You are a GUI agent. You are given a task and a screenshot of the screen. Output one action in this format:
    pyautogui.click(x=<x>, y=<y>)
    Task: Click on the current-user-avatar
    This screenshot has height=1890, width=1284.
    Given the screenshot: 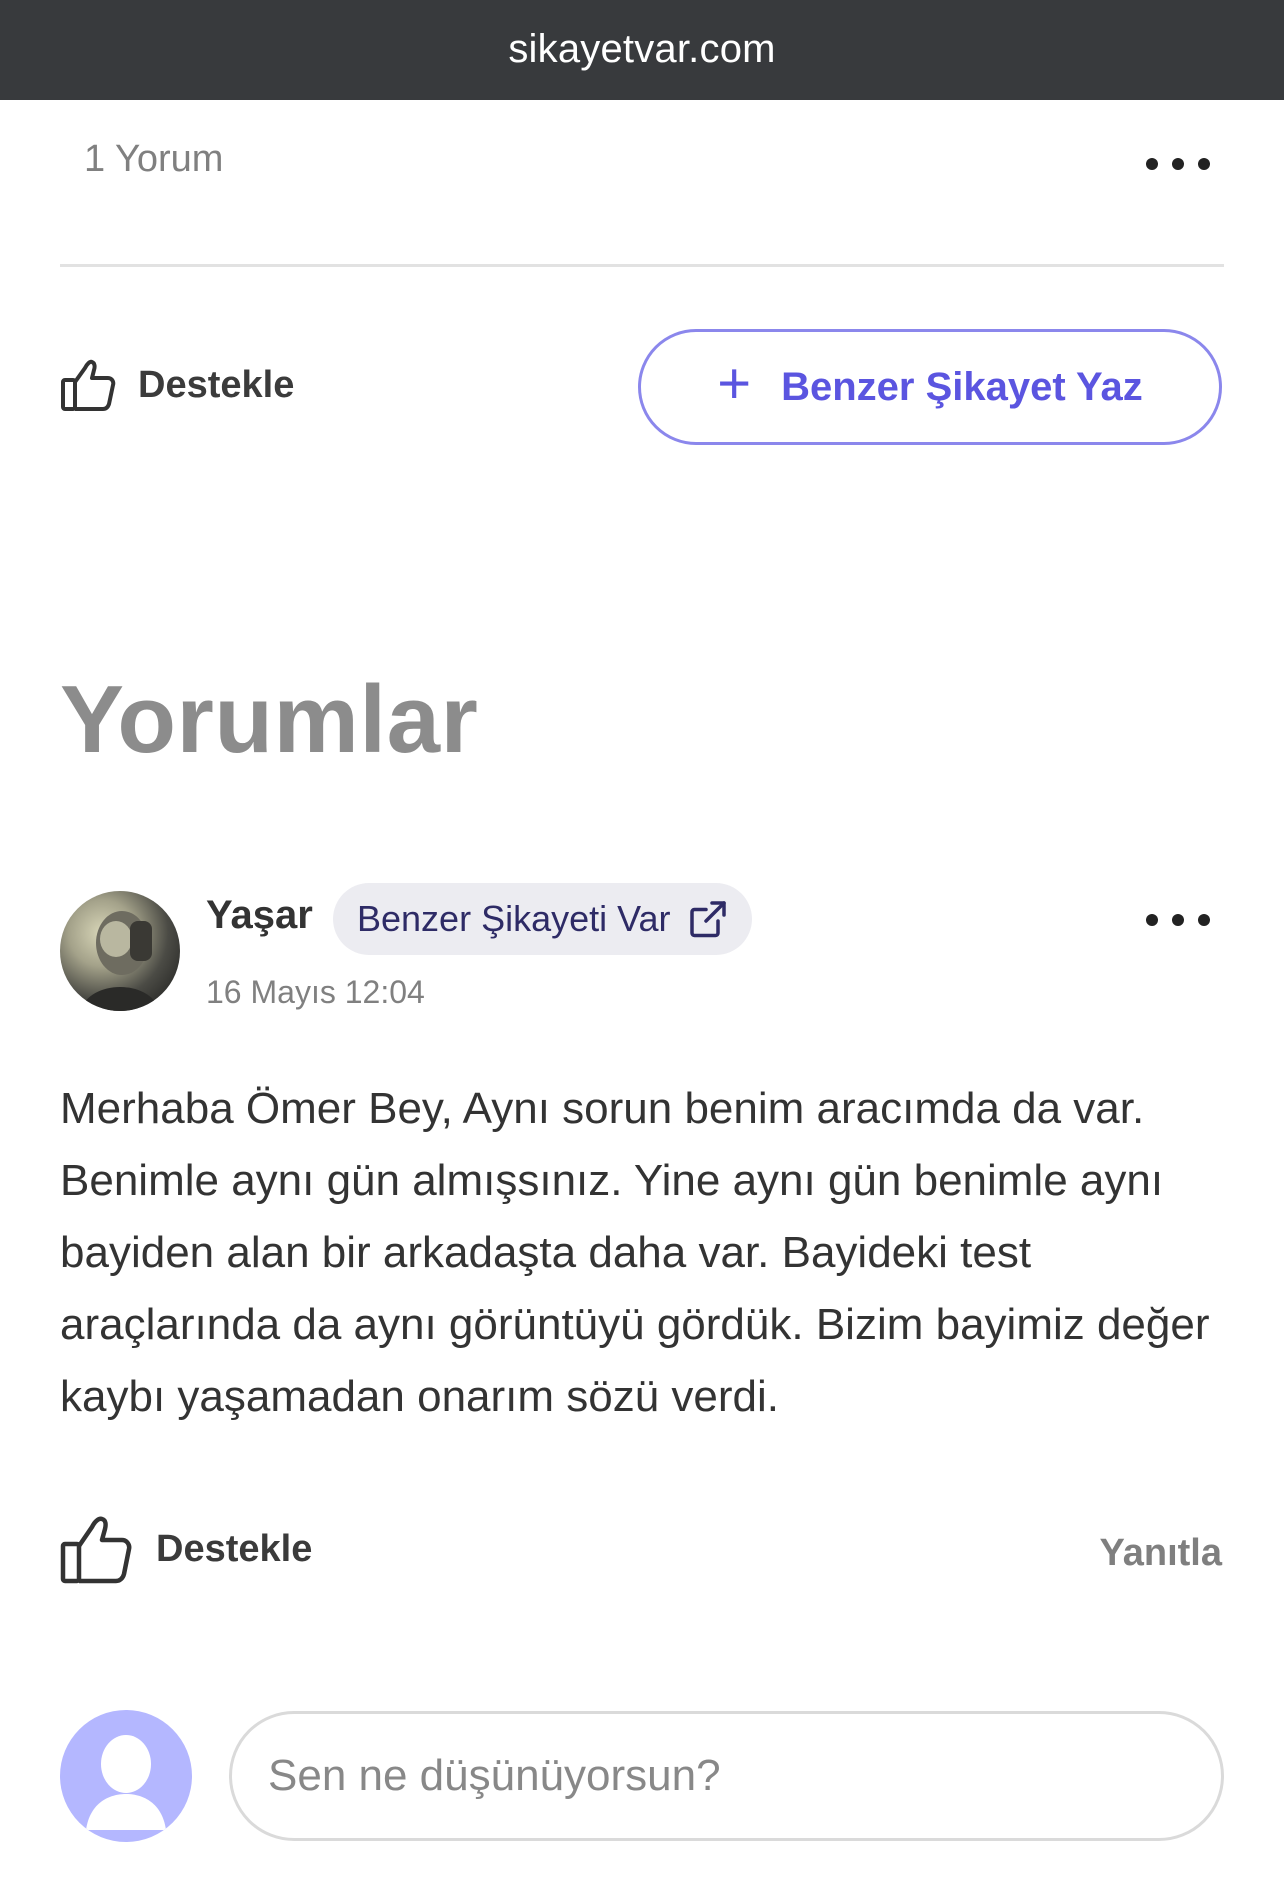 What is the action you would take?
    pyautogui.click(x=126, y=1776)
    